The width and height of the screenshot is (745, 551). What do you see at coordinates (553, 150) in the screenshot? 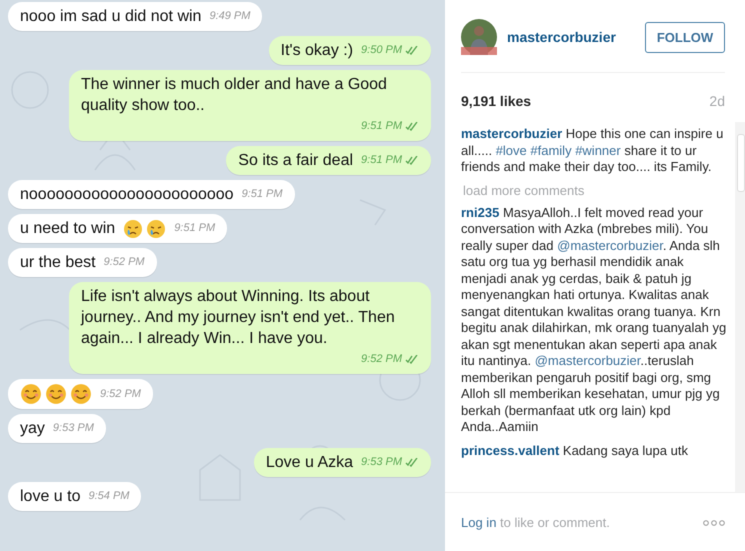
I see `mention-link: #family` at bounding box center [553, 150].